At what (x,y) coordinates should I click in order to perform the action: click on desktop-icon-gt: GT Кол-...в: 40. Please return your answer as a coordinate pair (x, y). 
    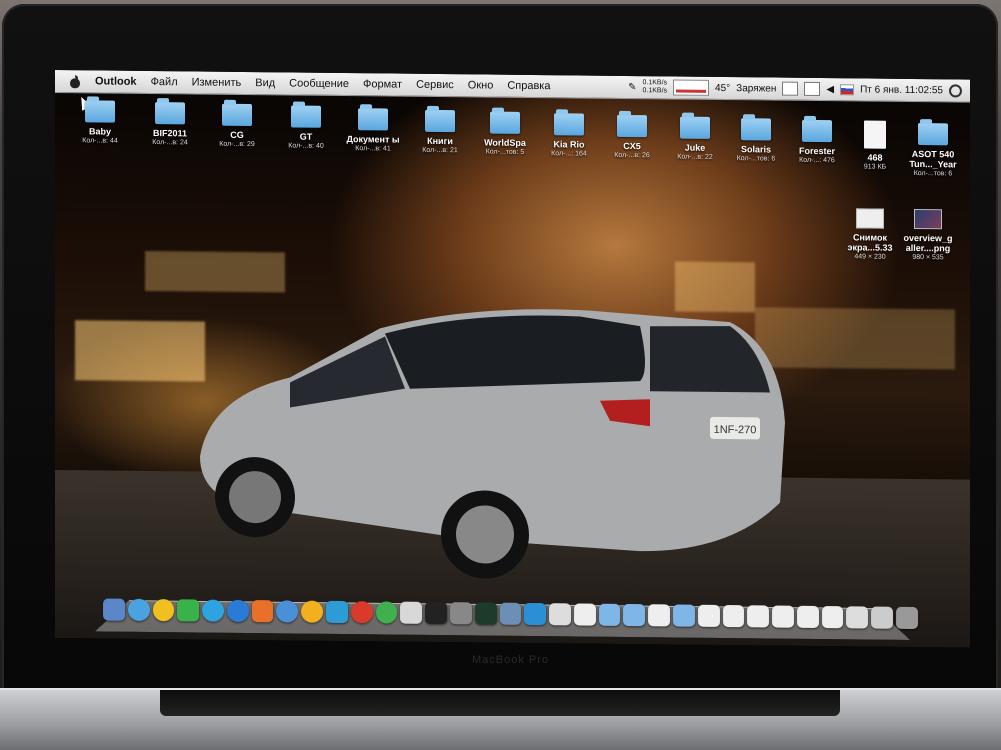
    Looking at the image, I should click on (306, 127).